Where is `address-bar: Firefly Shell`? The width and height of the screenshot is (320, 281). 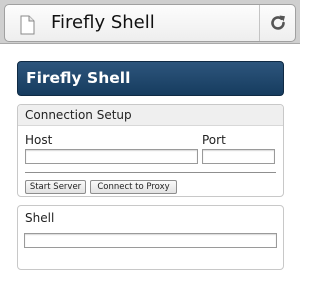 address-bar: Firefly Shell is located at coordinates (150, 23).